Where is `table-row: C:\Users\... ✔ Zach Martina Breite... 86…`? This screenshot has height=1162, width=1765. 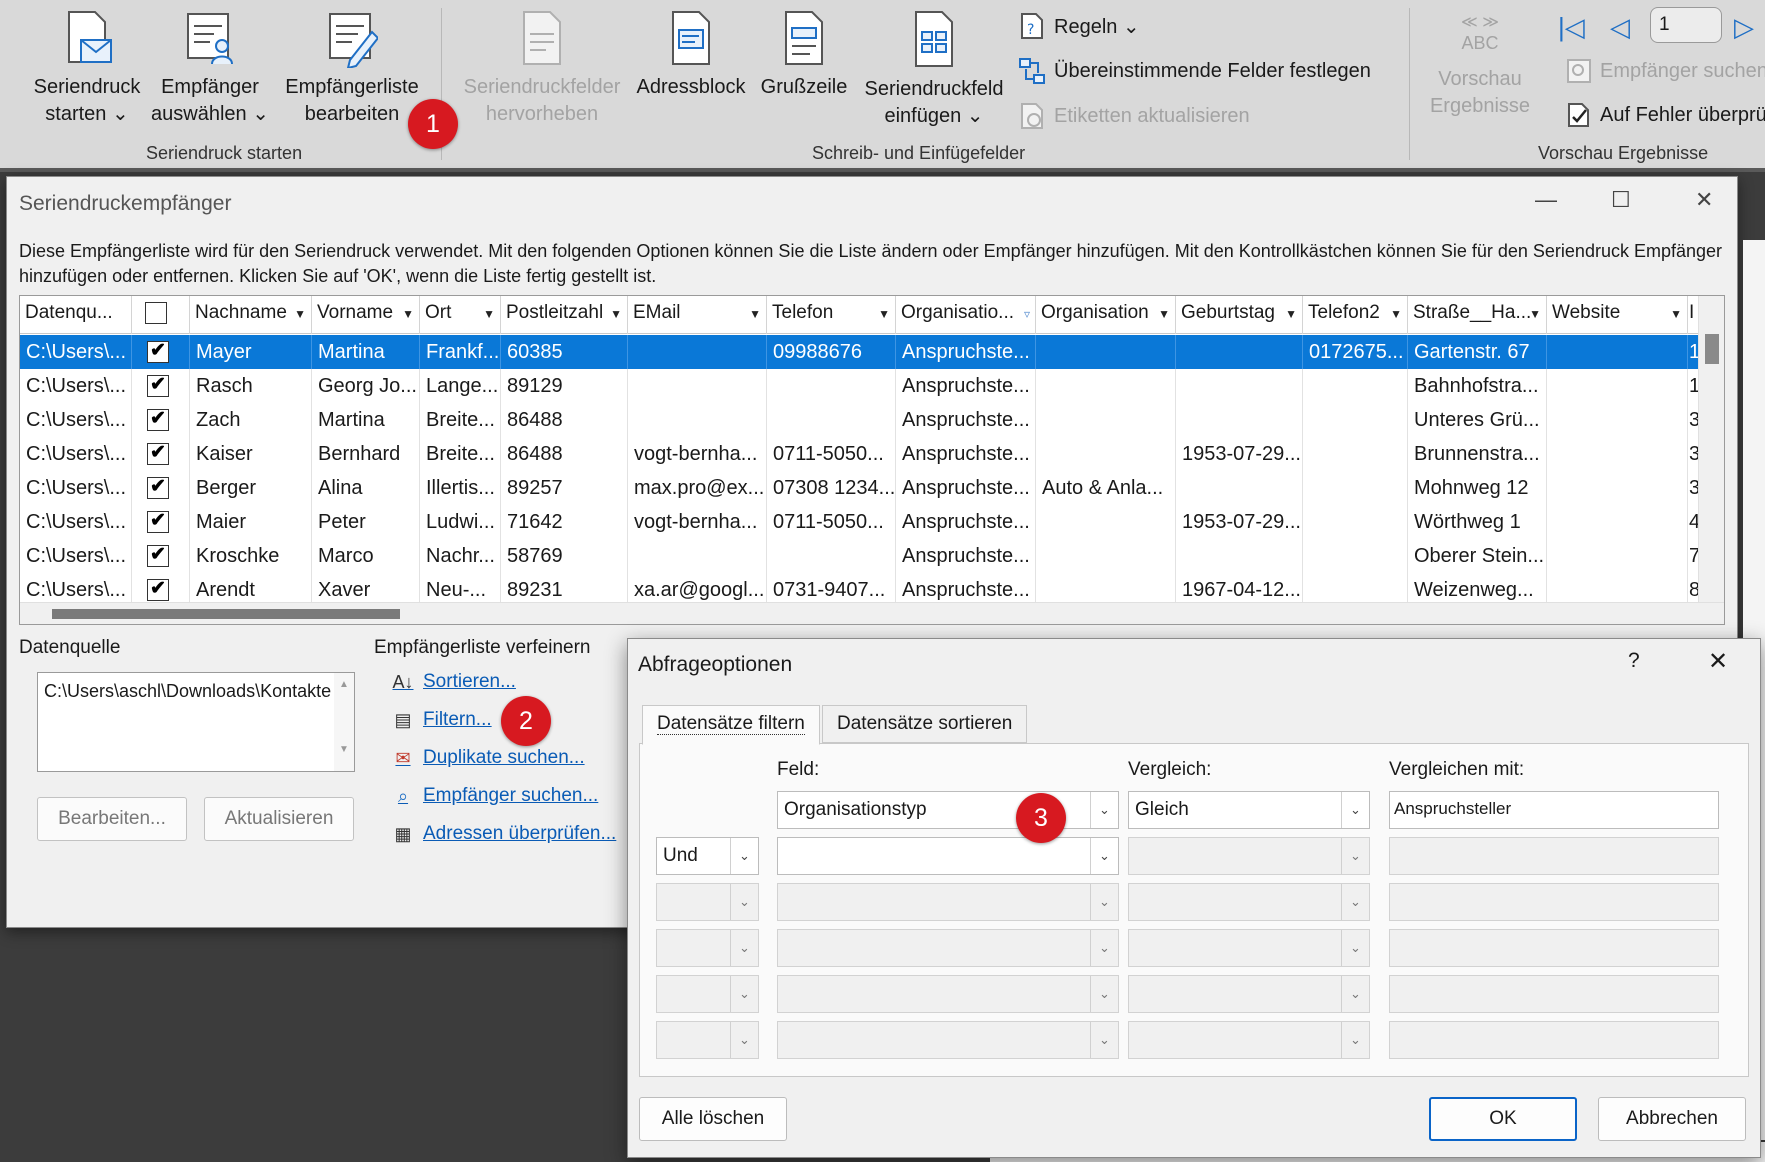 table-row: C:\Users\... ✔ Zach Martina Breite... 86… is located at coordinates (860, 420).